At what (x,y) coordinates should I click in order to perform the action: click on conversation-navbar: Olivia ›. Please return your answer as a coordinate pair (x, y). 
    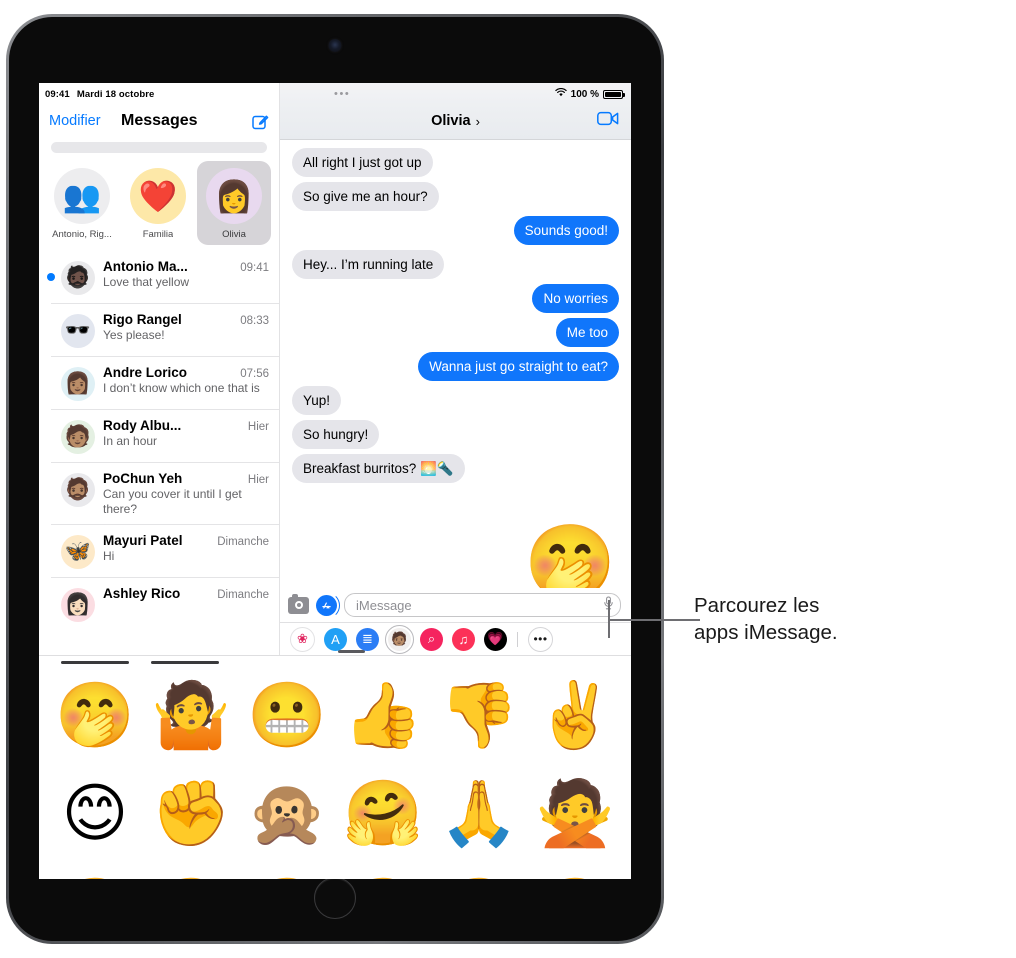
    Looking at the image, I should click on (455, 121).